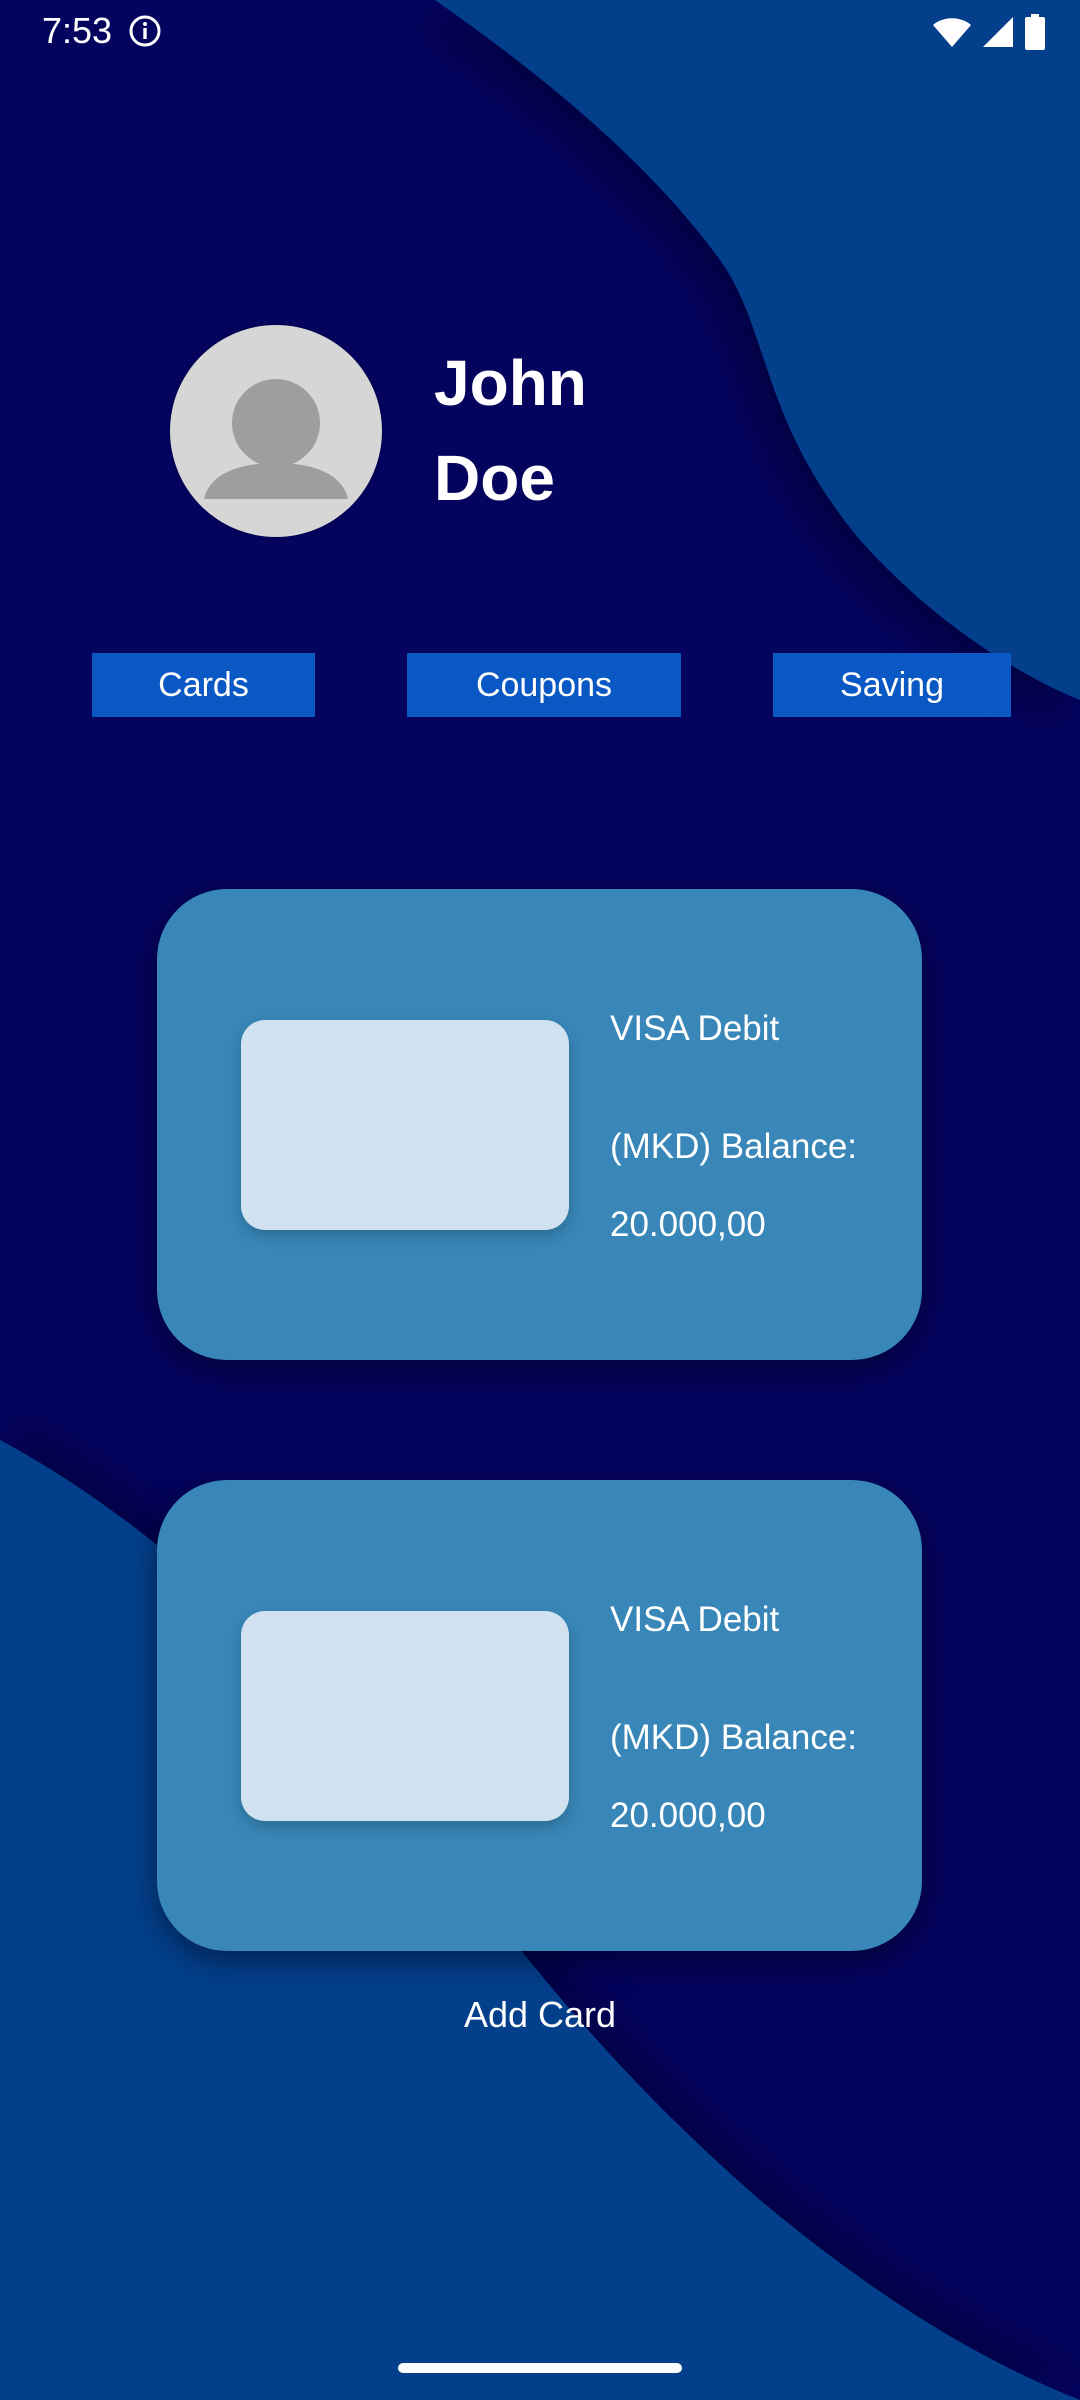  What do you see at coordinates (494, 478) in the screenshot?
I see `user-last-name: Doe` at bounding box center [494, 478].